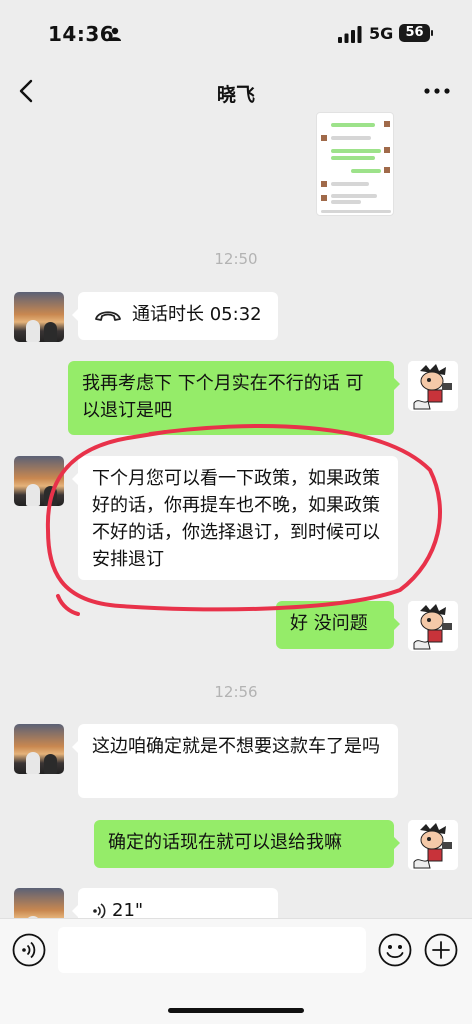  I want to click on emoji-icon, so click(395, 950).